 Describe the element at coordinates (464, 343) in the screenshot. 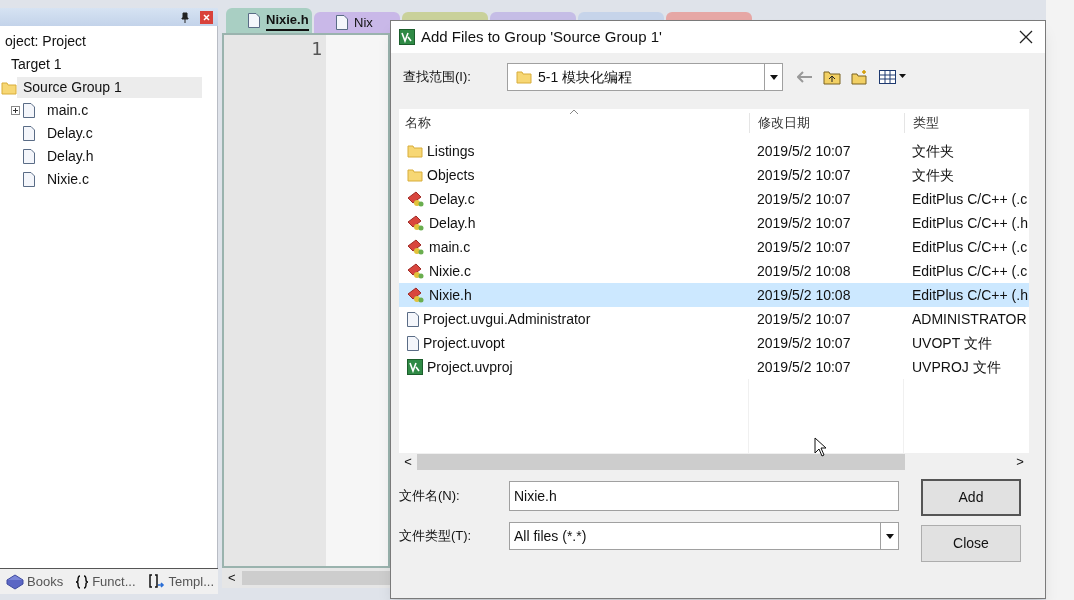

I see `file-name: Project.uvopt` at that location.